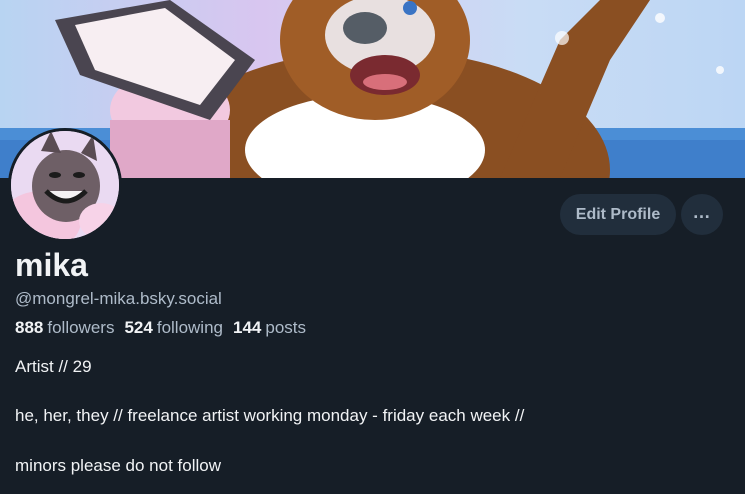  Describe the element at coordinates (118, 298) in the screenshot. I see `profile-handle: @mongrel-mika.bsky.social` at that location.